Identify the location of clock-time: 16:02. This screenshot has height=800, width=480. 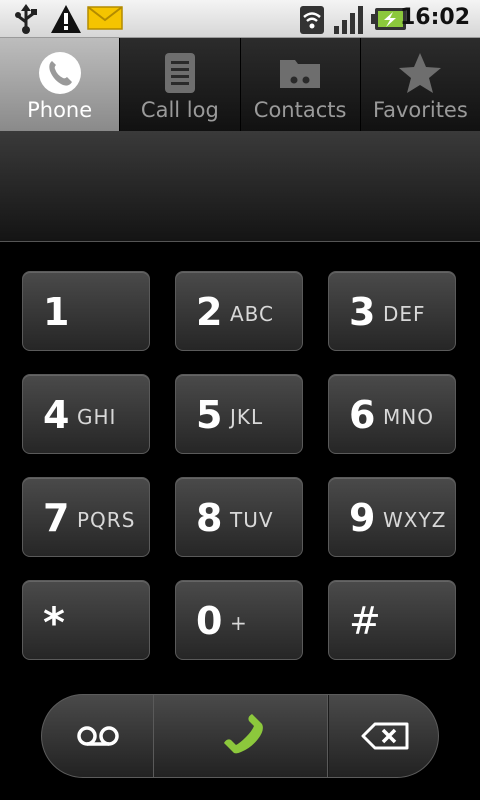
(434, 17).